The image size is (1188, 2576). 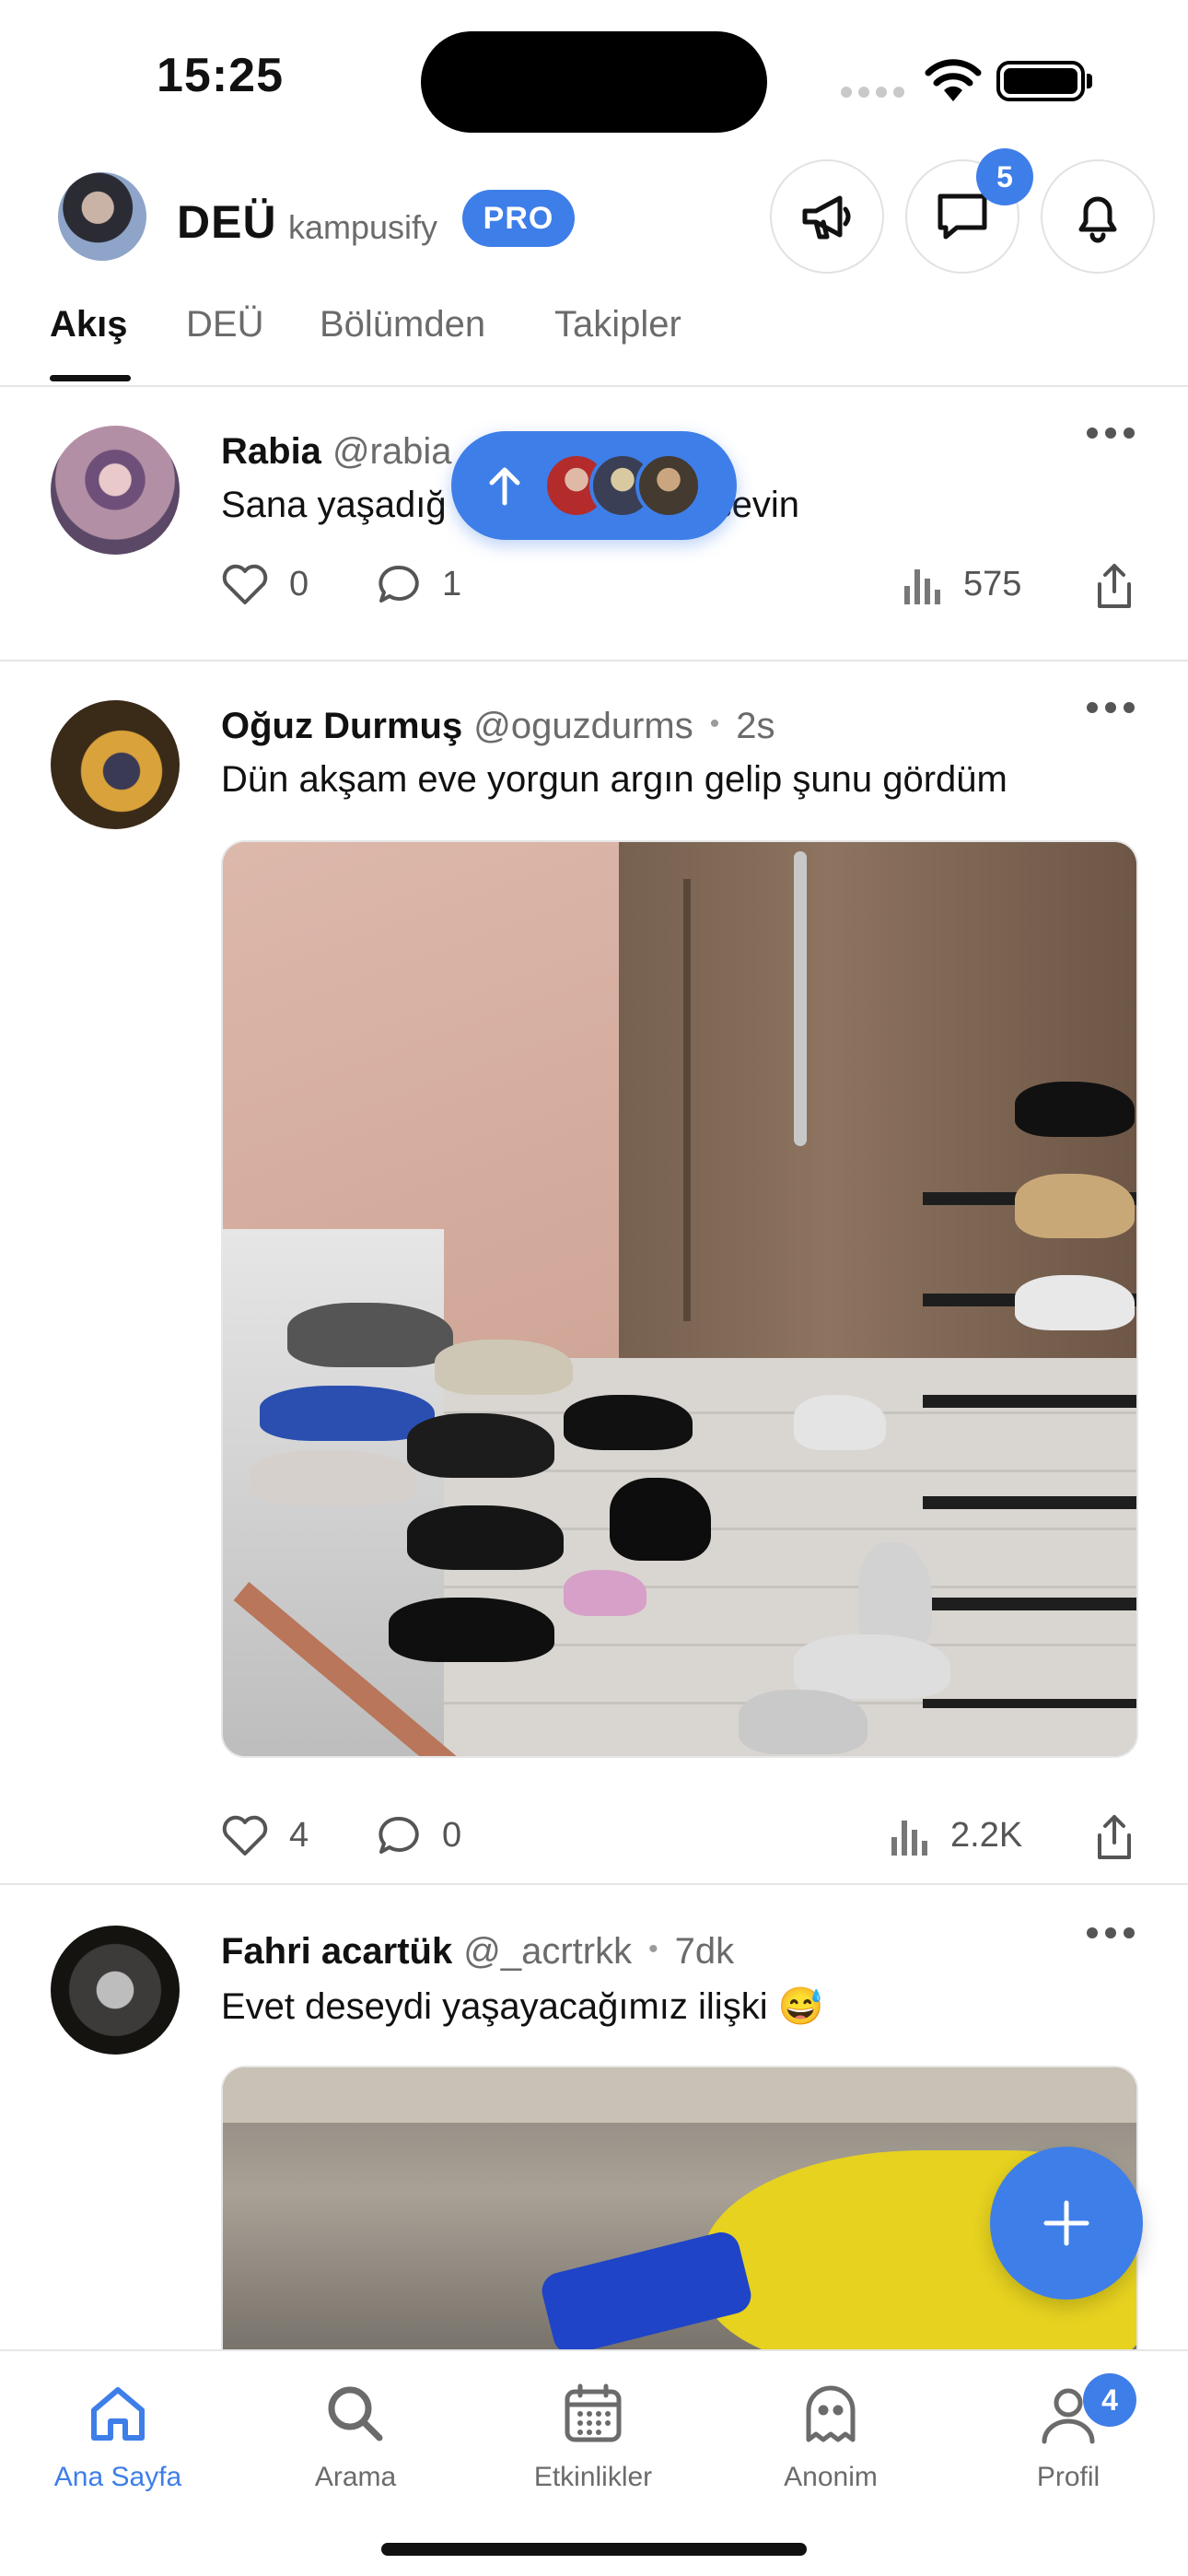 What do you see at coordinates (402, 324) in the screenshot?
I see `tab-bolumden: Bölümden` at bounding box center [402, 324].